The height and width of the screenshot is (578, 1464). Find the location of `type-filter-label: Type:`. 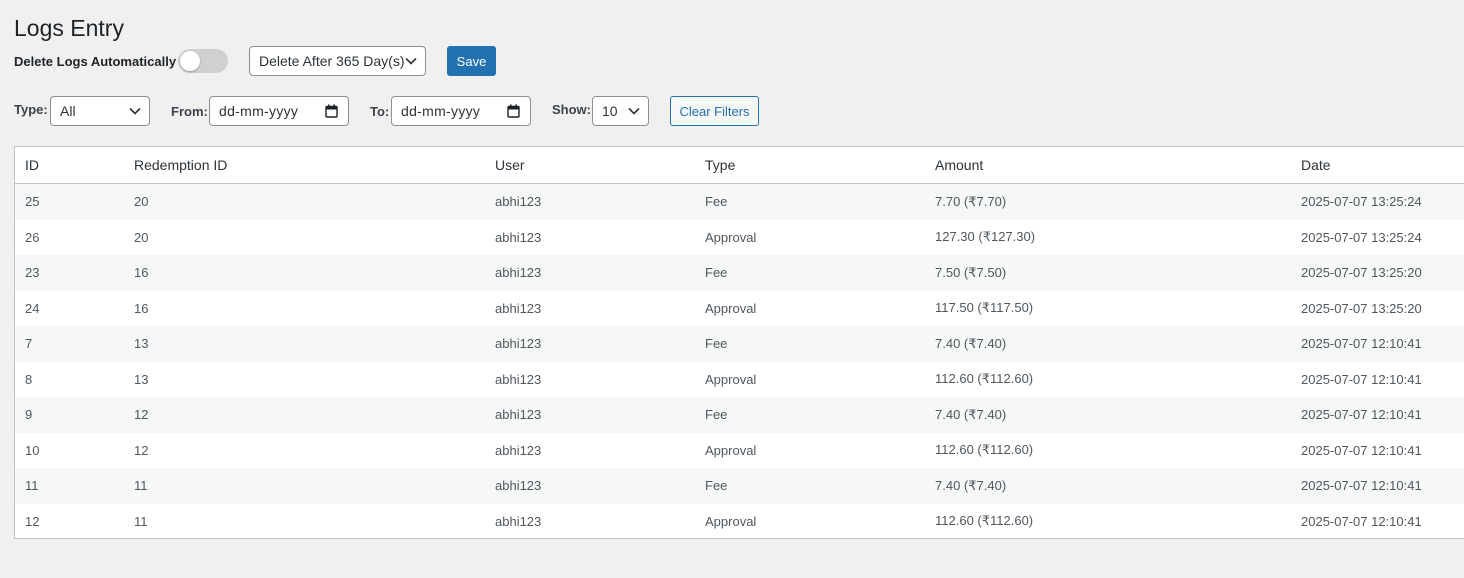

type-filter-label: Type: is located at coordinates (31, 109).